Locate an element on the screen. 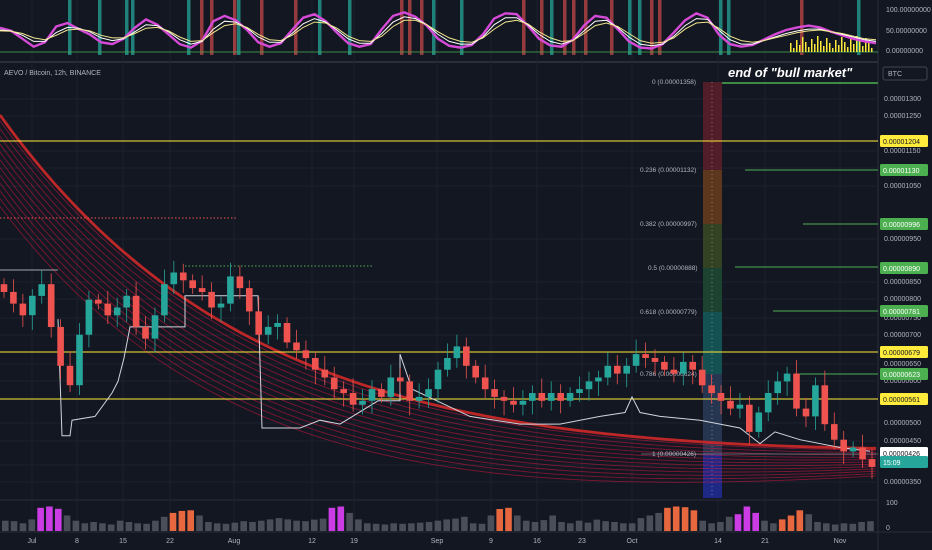 Image resolution: width=932 pixels, height=550 pixels. time-tick-label: Jul is located at coordinates (32, 541).